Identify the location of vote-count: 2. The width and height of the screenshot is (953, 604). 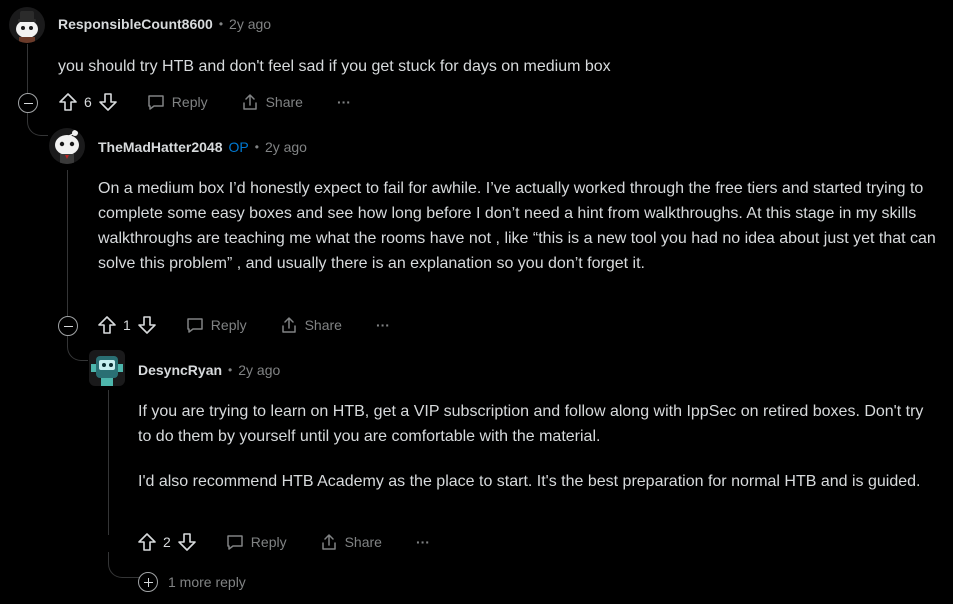
(167, 542).